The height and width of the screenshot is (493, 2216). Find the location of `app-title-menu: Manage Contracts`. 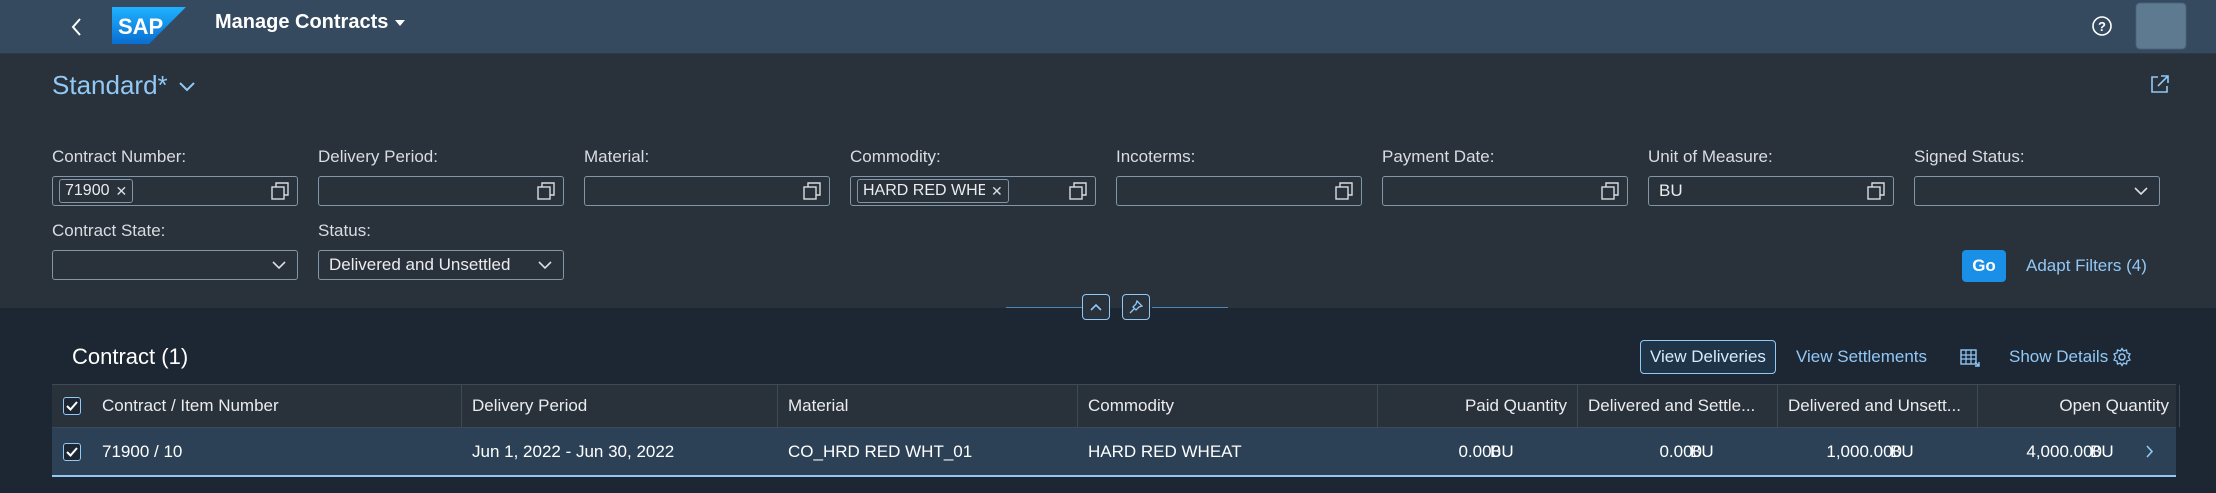

app-title-menu: Manage Contracts is located at coordinates (310, 22).